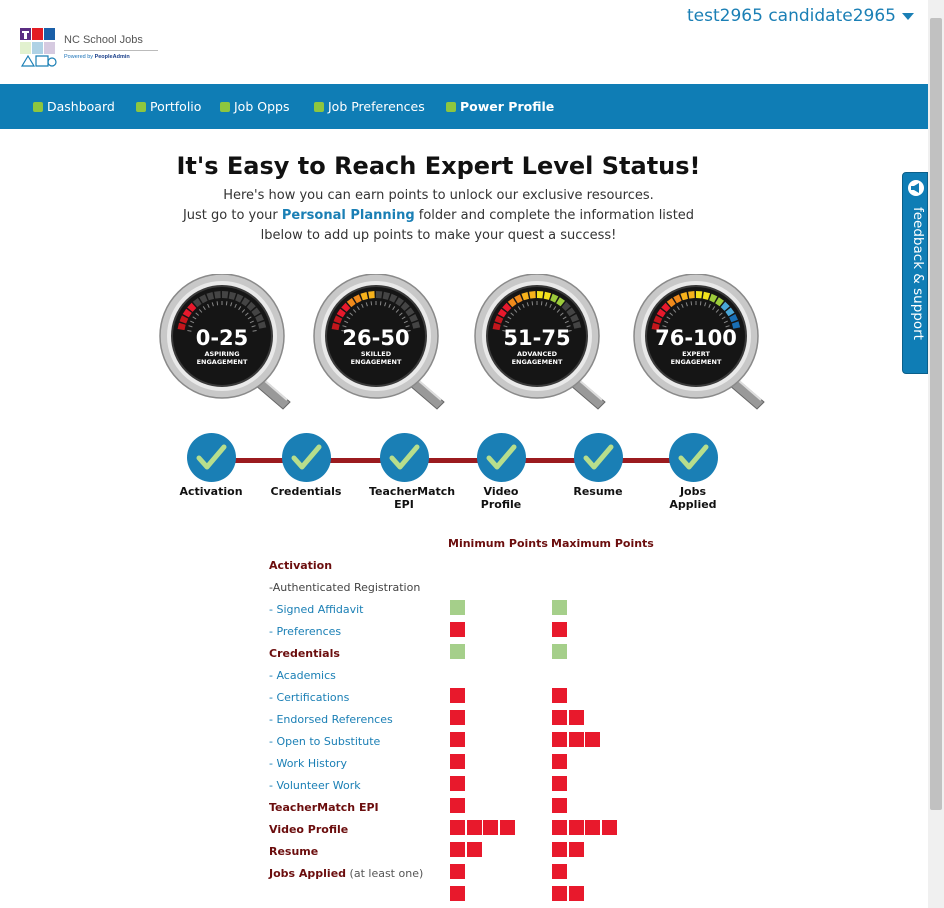  I want to click on nav-item-job-opps: Job Opps, so click(254, 106).